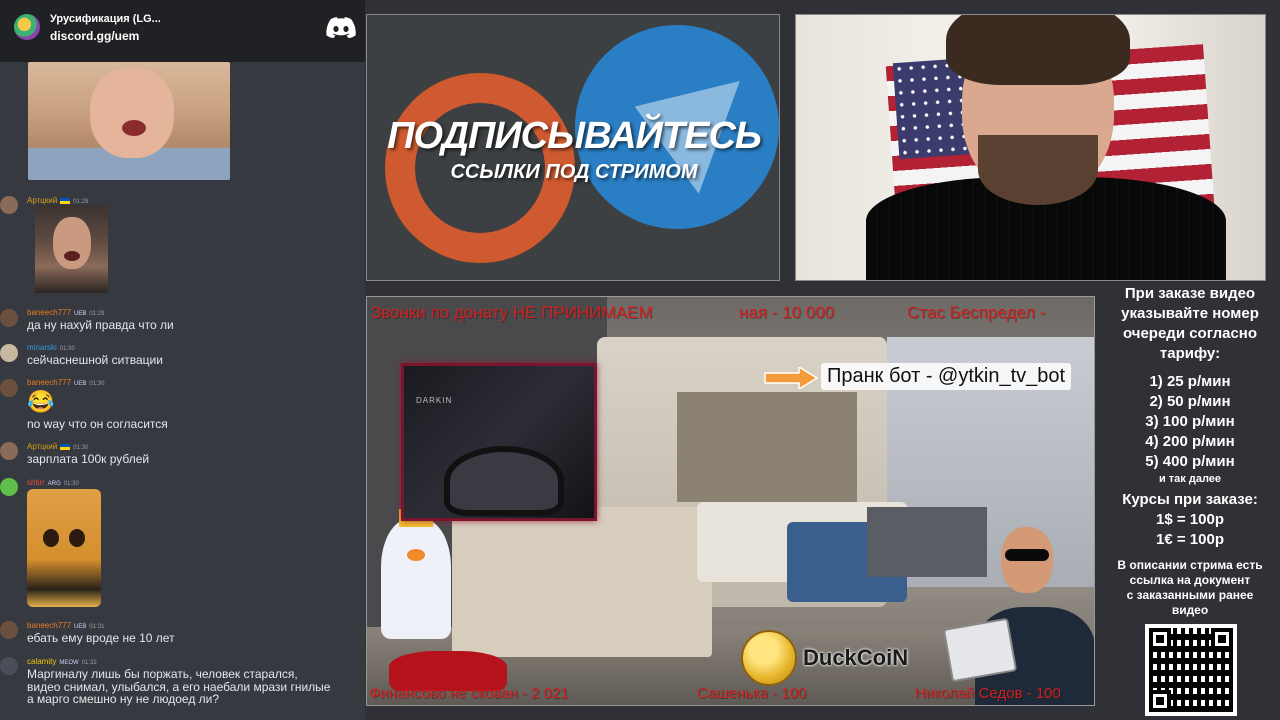 The width and height of the screenshot is (1280, 720). What do you see at coordinates (89, 663) in the screenshot?
I see `message-time: 01:32` at bounding box center [89, 663].